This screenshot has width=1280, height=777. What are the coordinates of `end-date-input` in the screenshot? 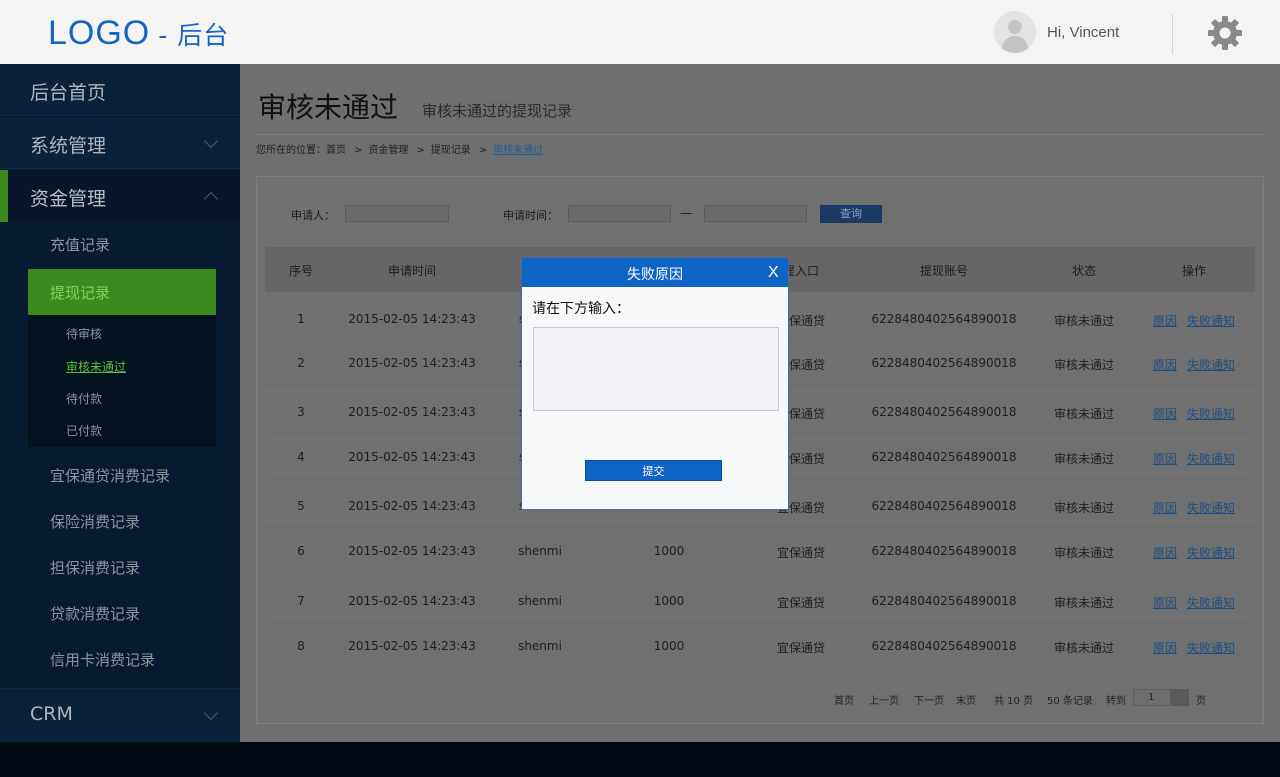 It's located at (755, 213).